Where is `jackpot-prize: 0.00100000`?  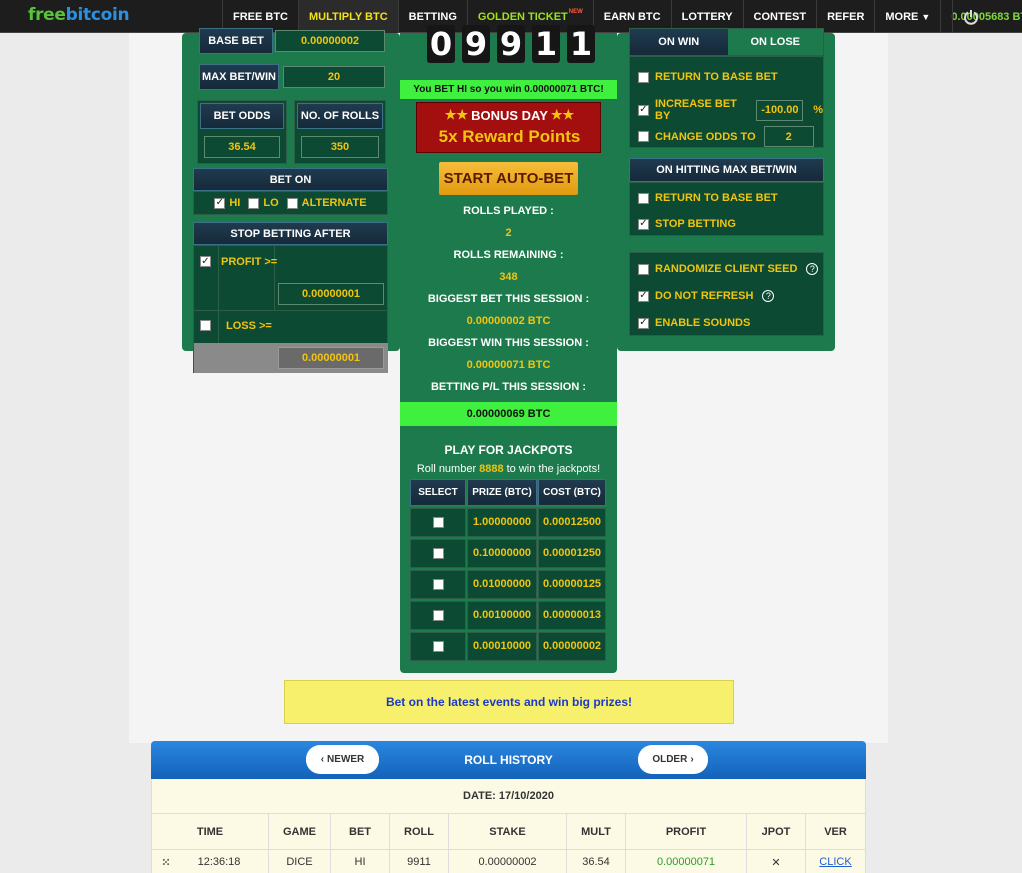
jackpot-prize: 0.00100000 is located at coordinates (502, 615).